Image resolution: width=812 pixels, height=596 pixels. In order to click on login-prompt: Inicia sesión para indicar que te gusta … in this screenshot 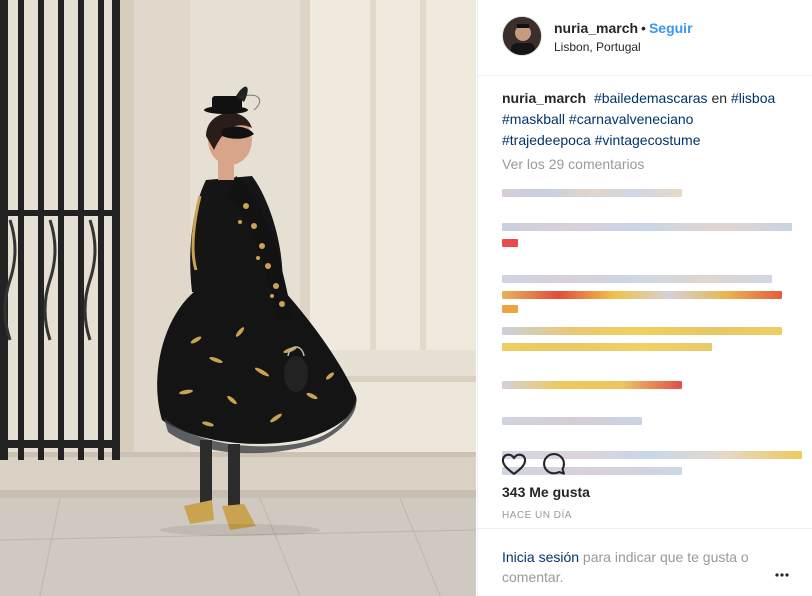, I will do `click(645, 562)`.